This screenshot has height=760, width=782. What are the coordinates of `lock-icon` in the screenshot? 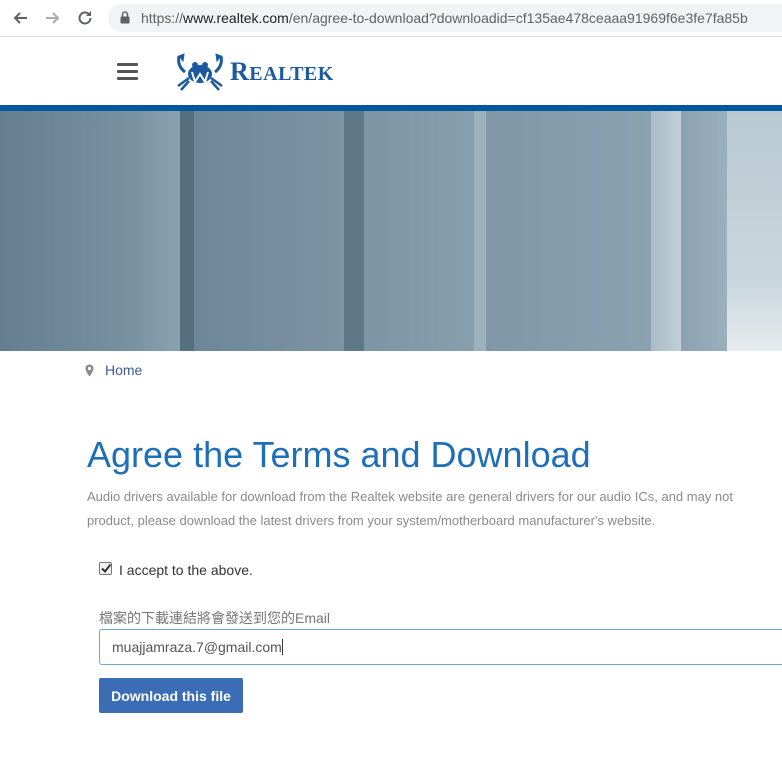 It's located at (125, 17).